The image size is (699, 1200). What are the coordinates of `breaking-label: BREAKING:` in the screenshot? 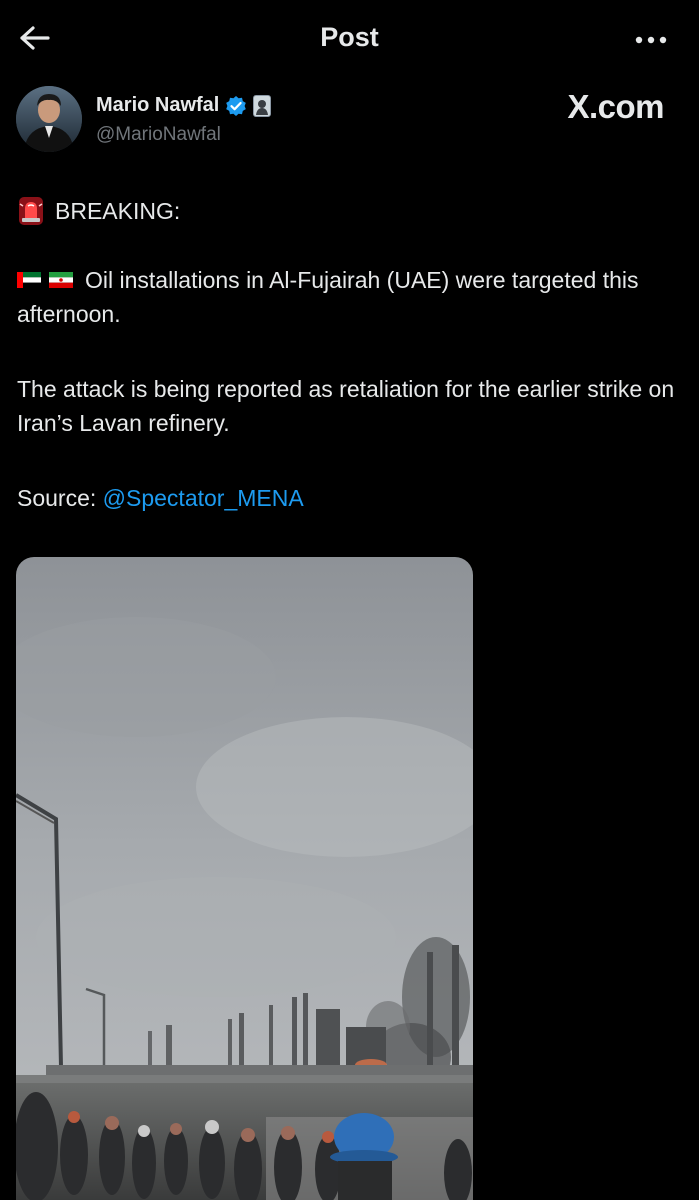 It's located at (118, 211).